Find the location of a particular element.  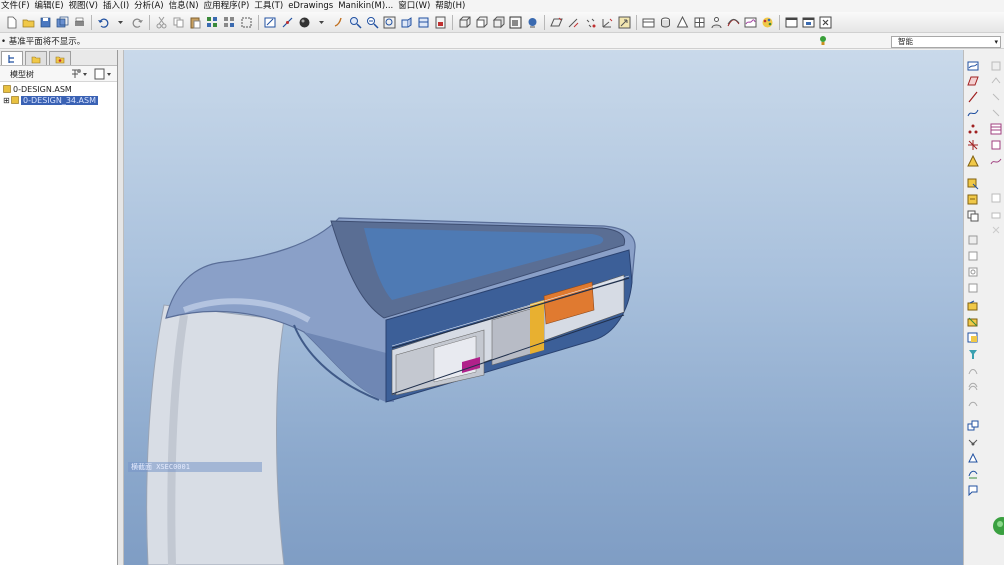

window-close-button is located at coordinates (825, 22).